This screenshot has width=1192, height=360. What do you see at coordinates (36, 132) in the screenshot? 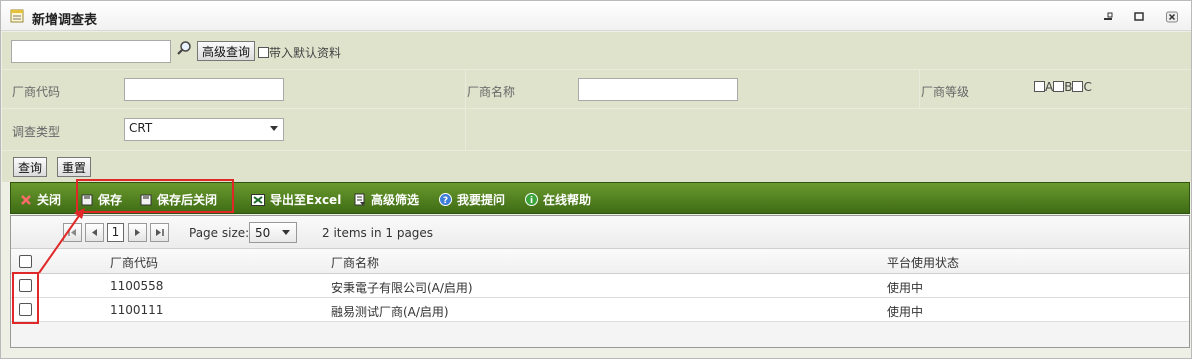
I see `survey-type-label: 调查类型` at bounding box center [36, 132].